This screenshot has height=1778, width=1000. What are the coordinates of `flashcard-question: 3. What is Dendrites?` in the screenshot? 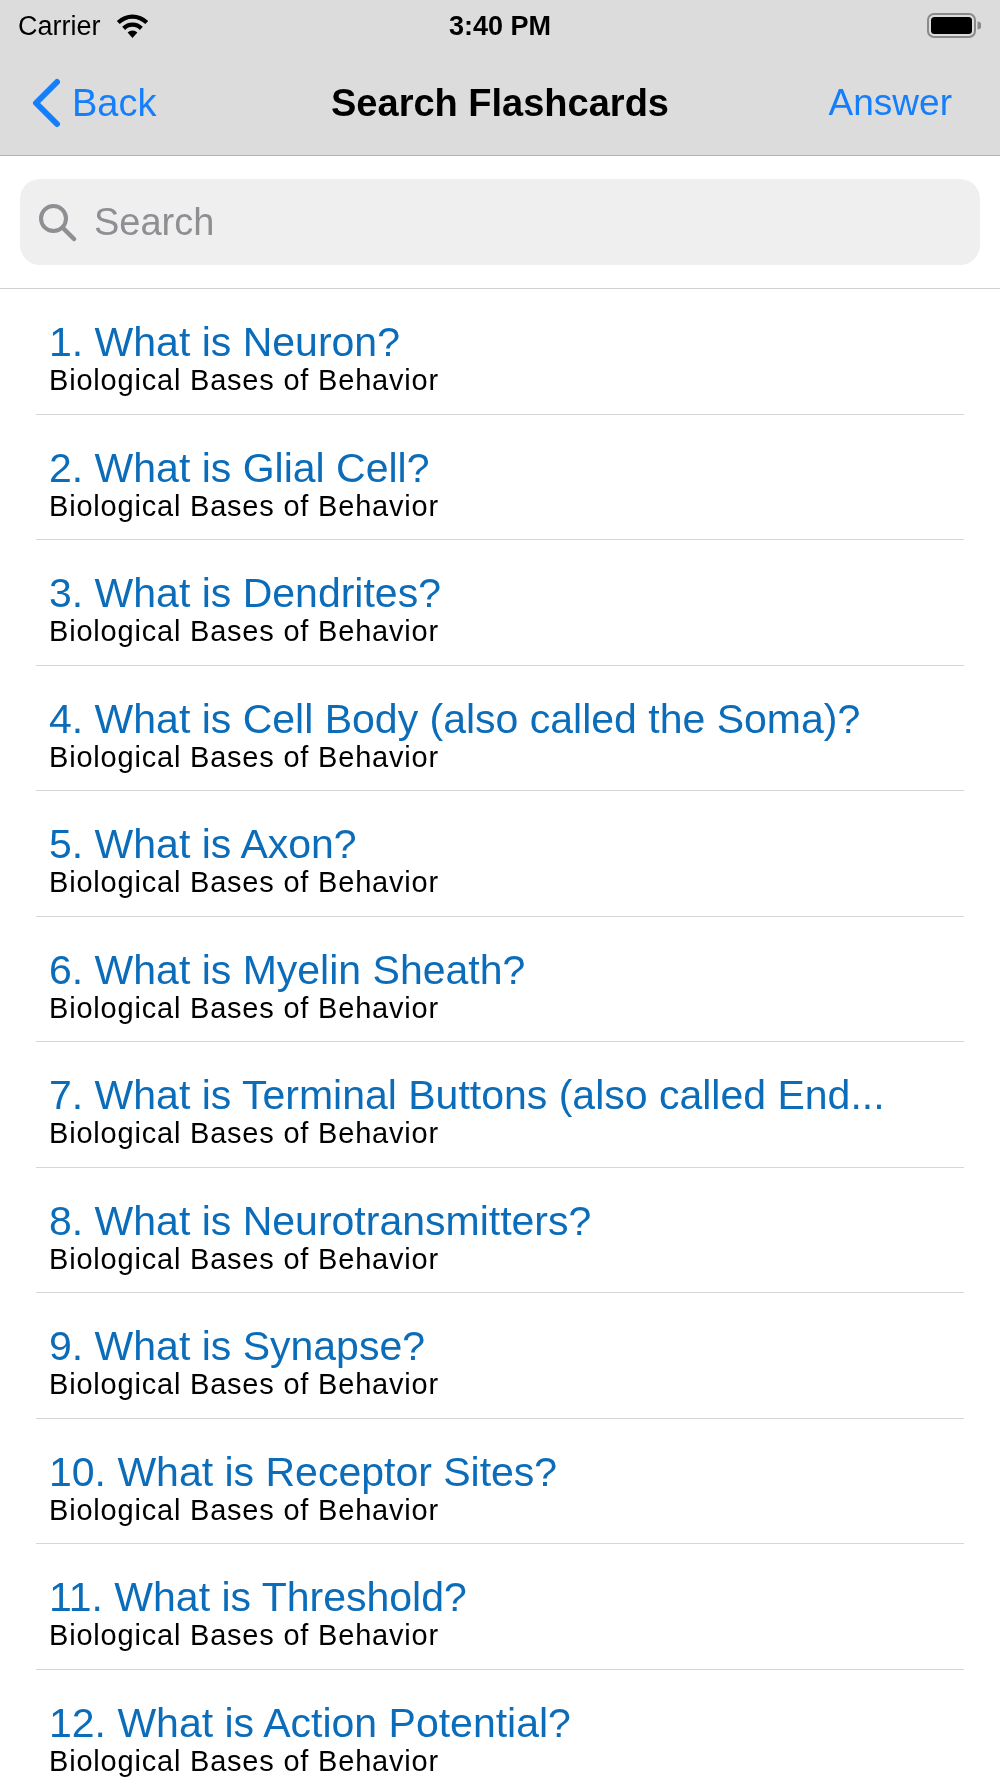 It's located at (245, 593).